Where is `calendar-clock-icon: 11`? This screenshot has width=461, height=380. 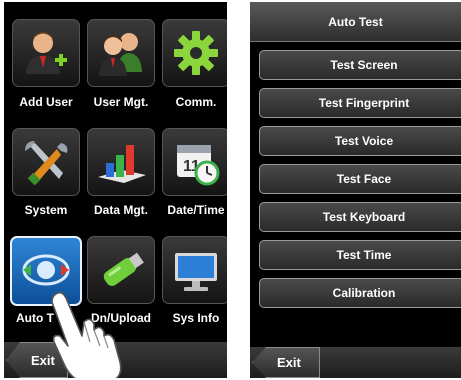 calendar-clock-icon: 11 is located at coordinates (198, 165).